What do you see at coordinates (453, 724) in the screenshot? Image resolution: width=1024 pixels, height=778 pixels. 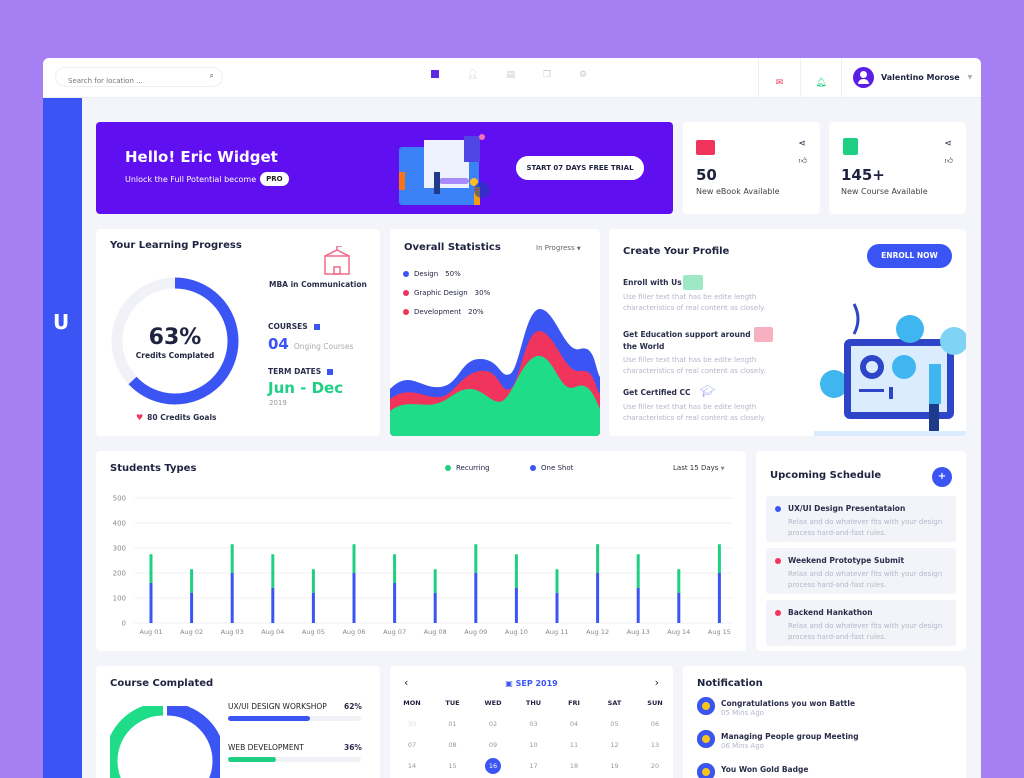 I see `calendar-day: 01` at bounding box center [453, 724].